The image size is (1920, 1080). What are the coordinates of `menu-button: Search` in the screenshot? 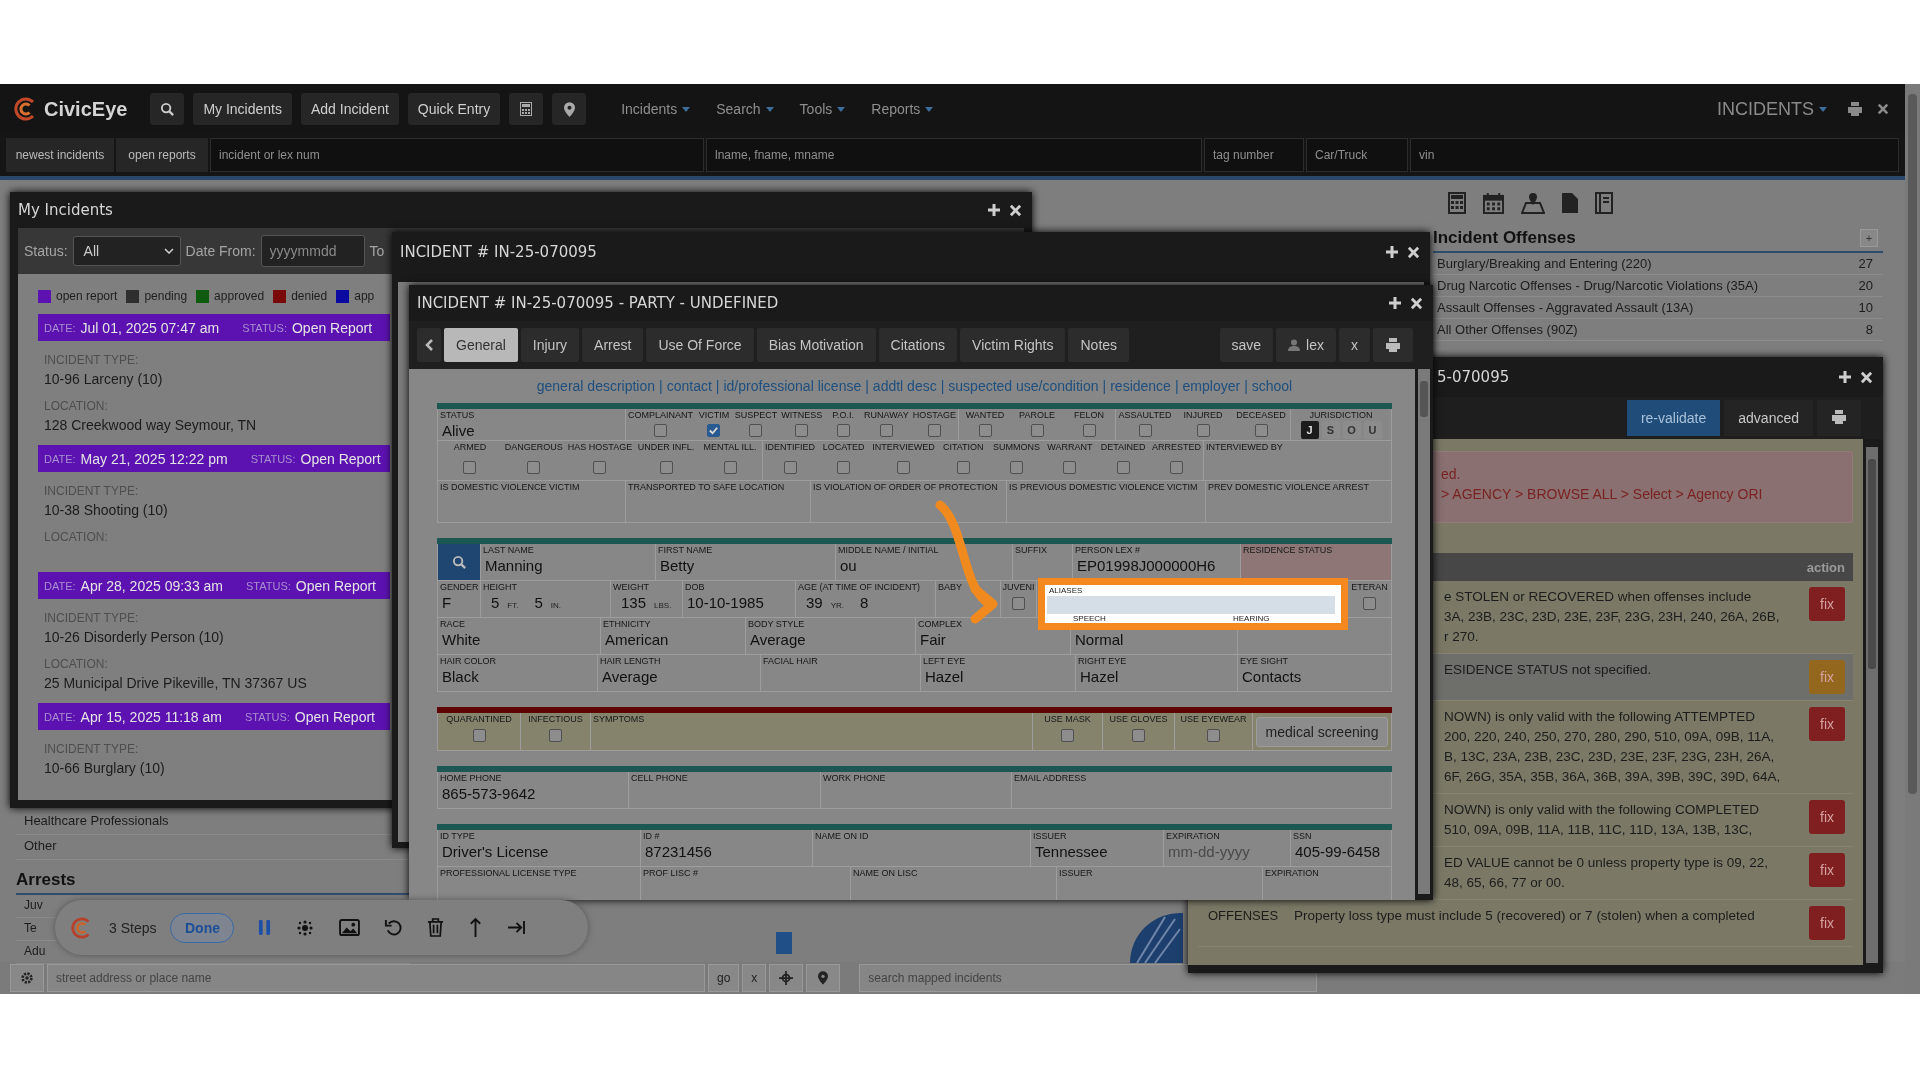 It's located at (745, 109).